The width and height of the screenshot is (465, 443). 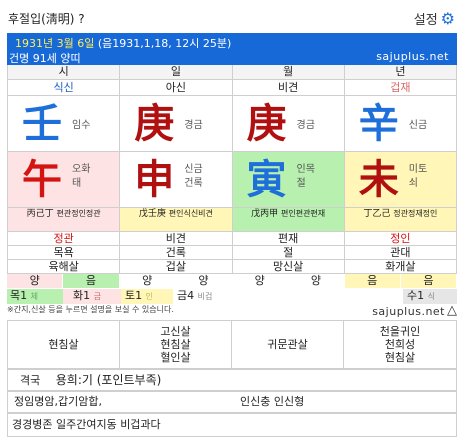 What do you see at coordinates (30, 380) in the screenshot?
I see `gyeokguk-label: 격국` at bounding box center [30, 380].